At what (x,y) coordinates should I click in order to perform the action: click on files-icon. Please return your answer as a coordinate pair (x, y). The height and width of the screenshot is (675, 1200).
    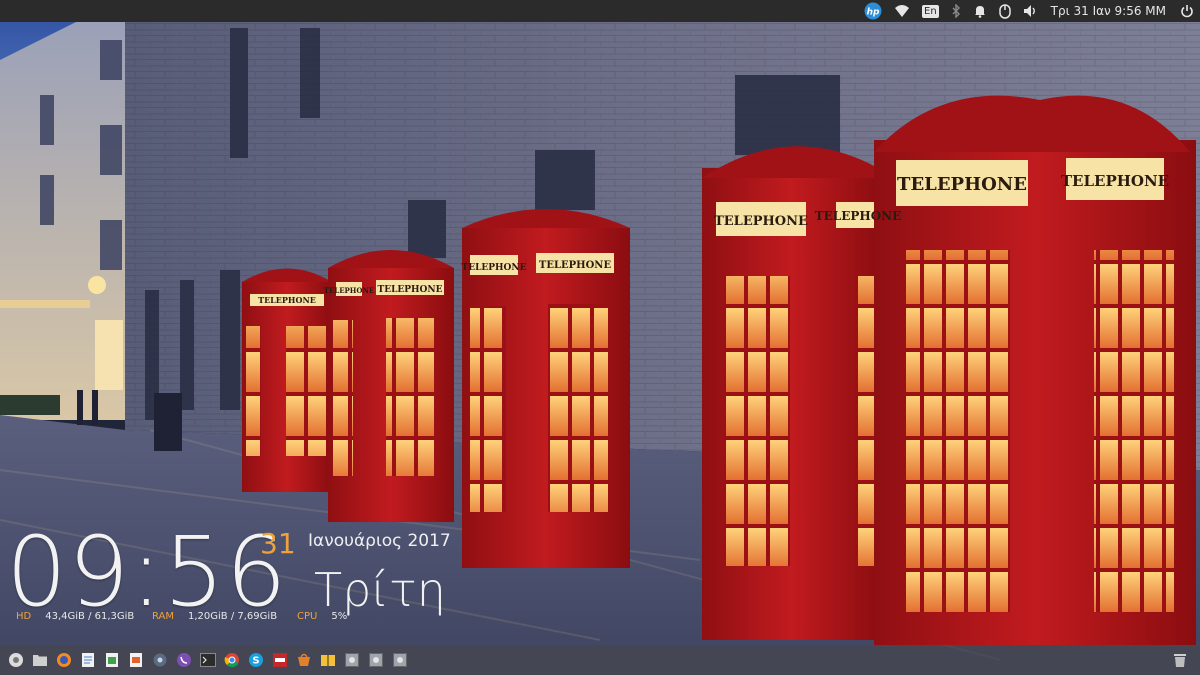
    Looking at the image, I should click on (40, 660).